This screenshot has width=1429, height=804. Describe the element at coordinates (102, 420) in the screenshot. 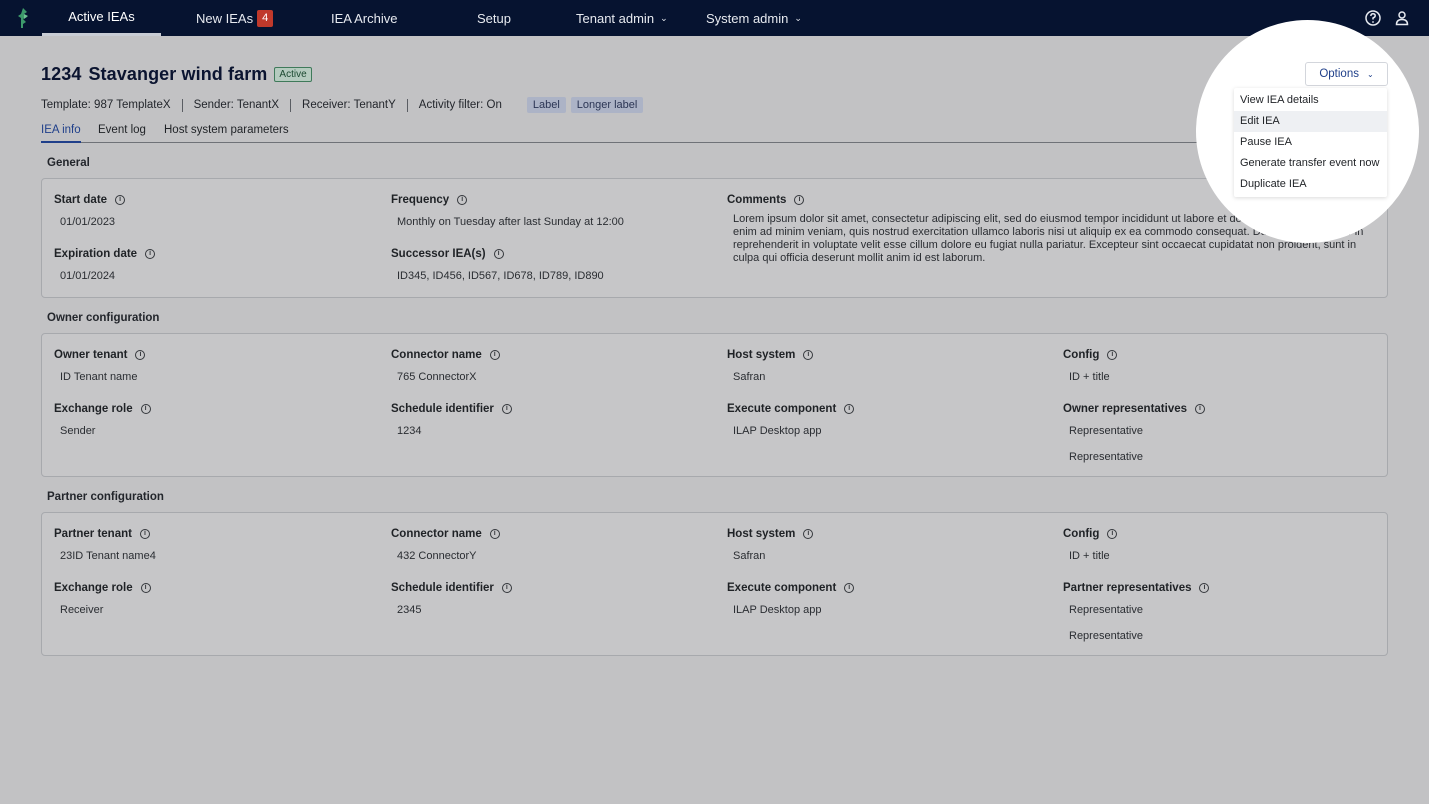

I see `owner-exchange-role-field: Exchange role i Sender` at that location.